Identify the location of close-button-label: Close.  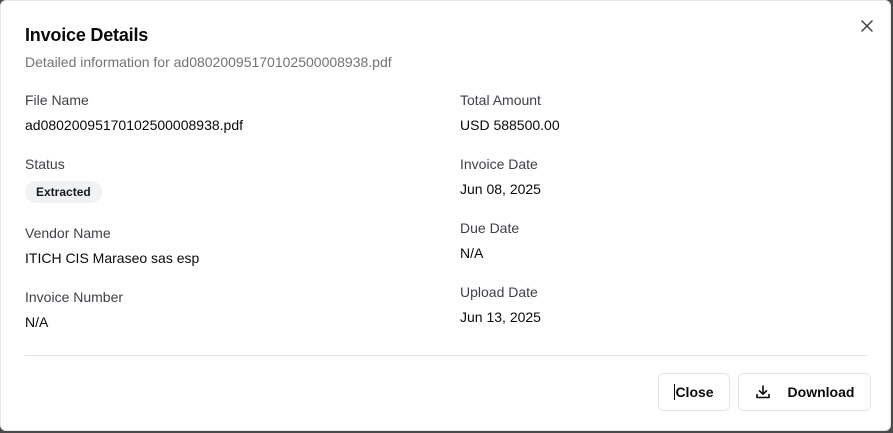
(694, 392).